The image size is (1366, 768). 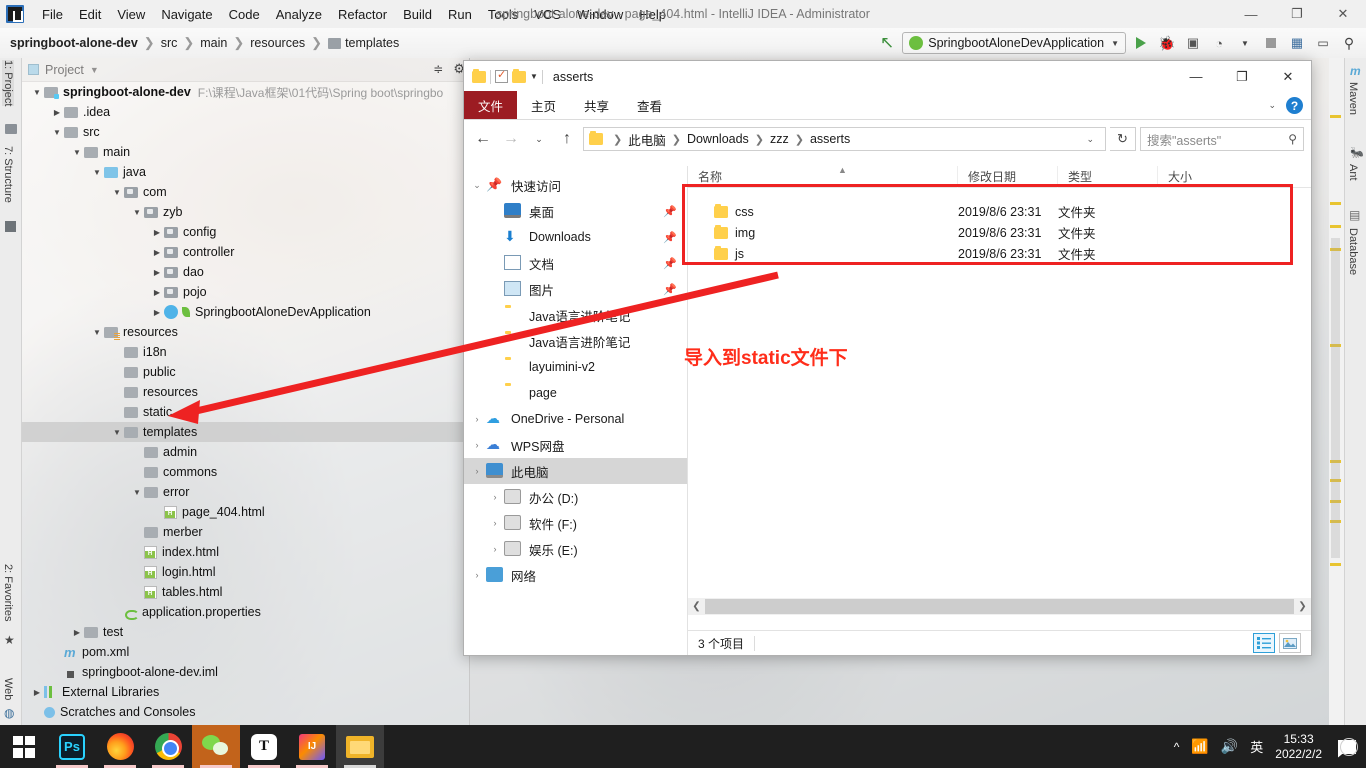 I want to click on help-icon: ?, so click(x=1294, y=105).